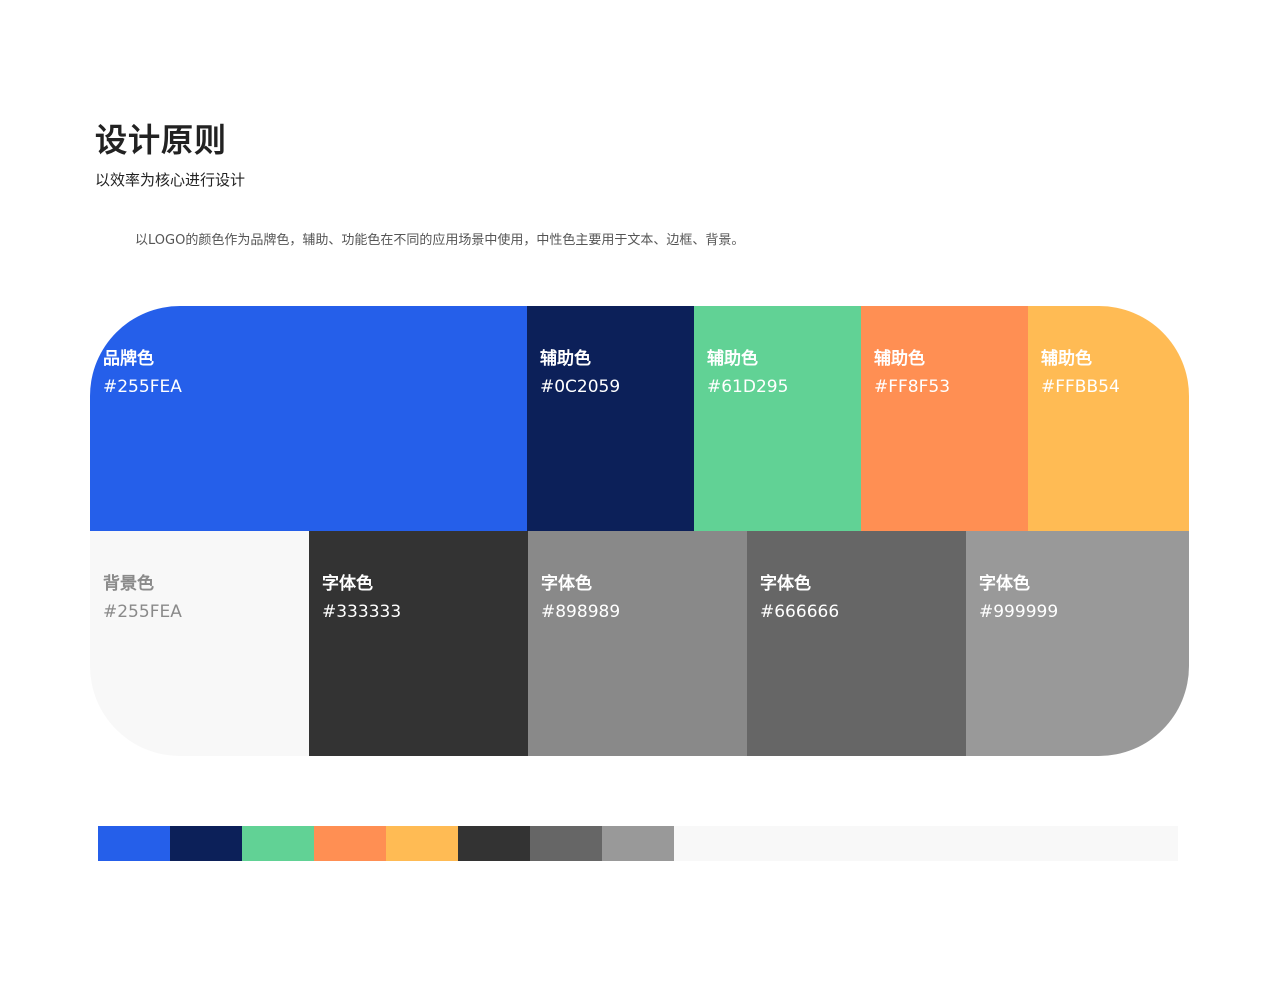  Describe the element at coordinates (800, 612) in the screenshot. I see `color-tile-hex: #666666` at that location.